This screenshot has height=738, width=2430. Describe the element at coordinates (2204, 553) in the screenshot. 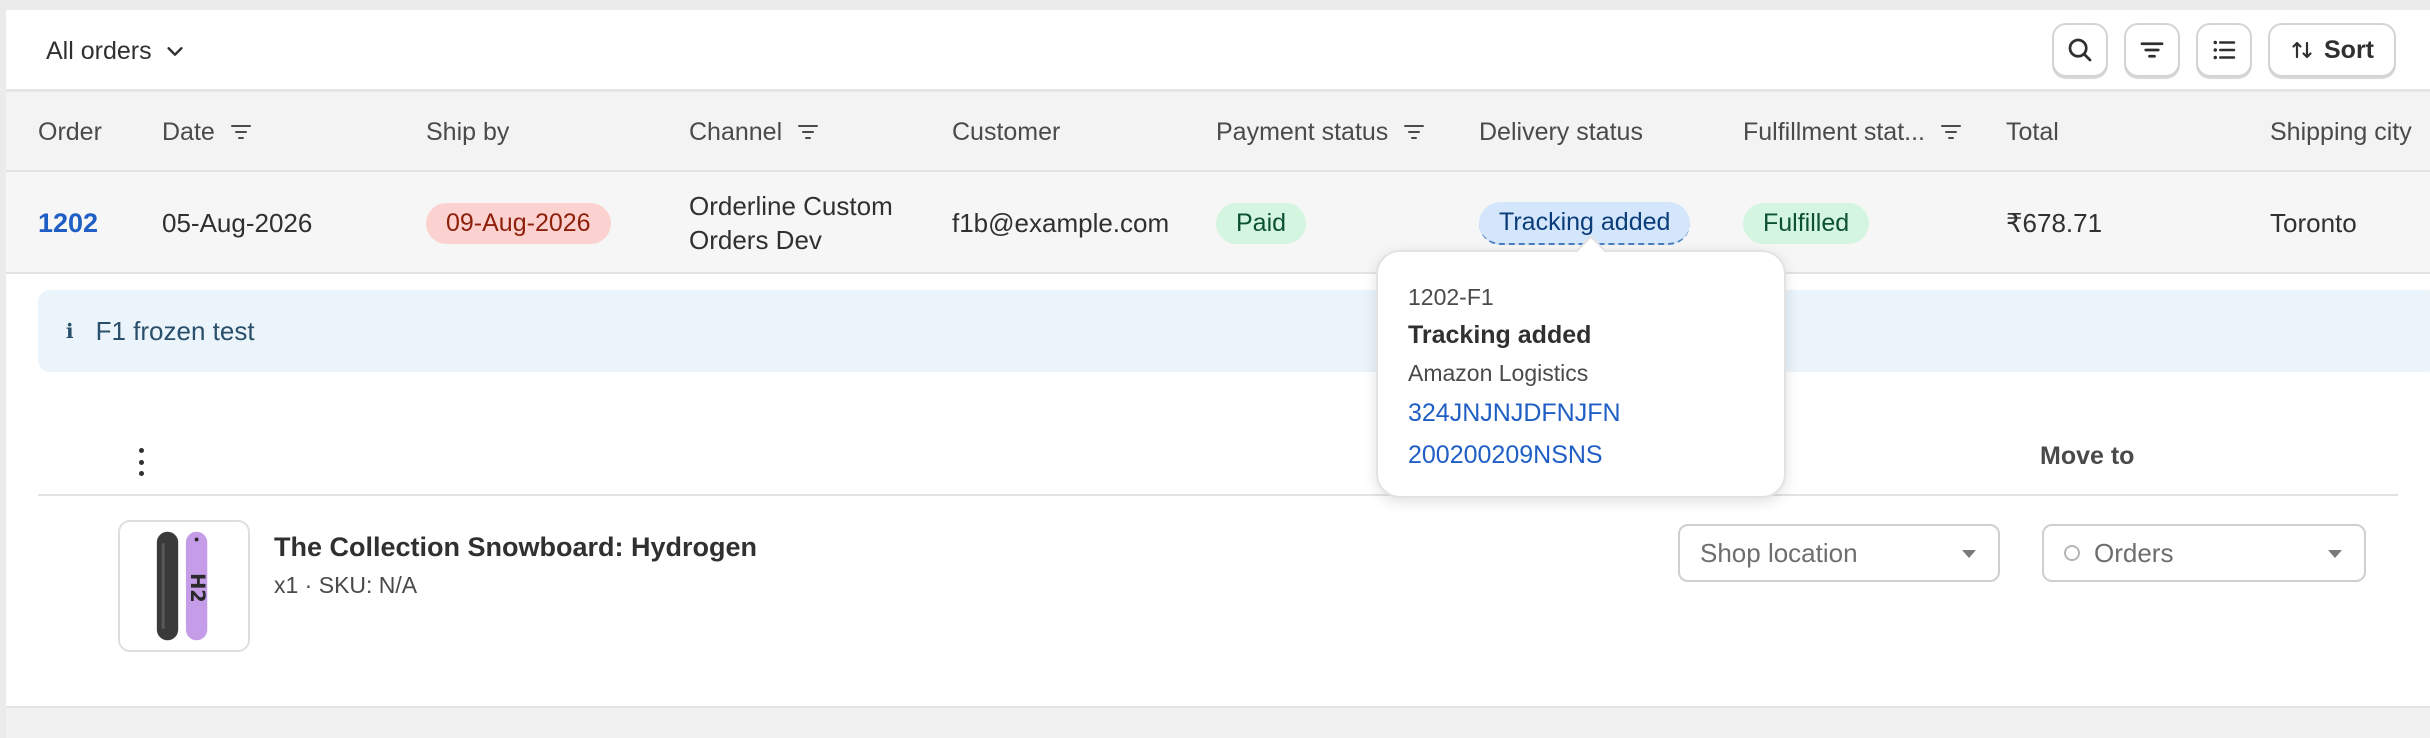

I see `move-to-select: Orders` at that location.